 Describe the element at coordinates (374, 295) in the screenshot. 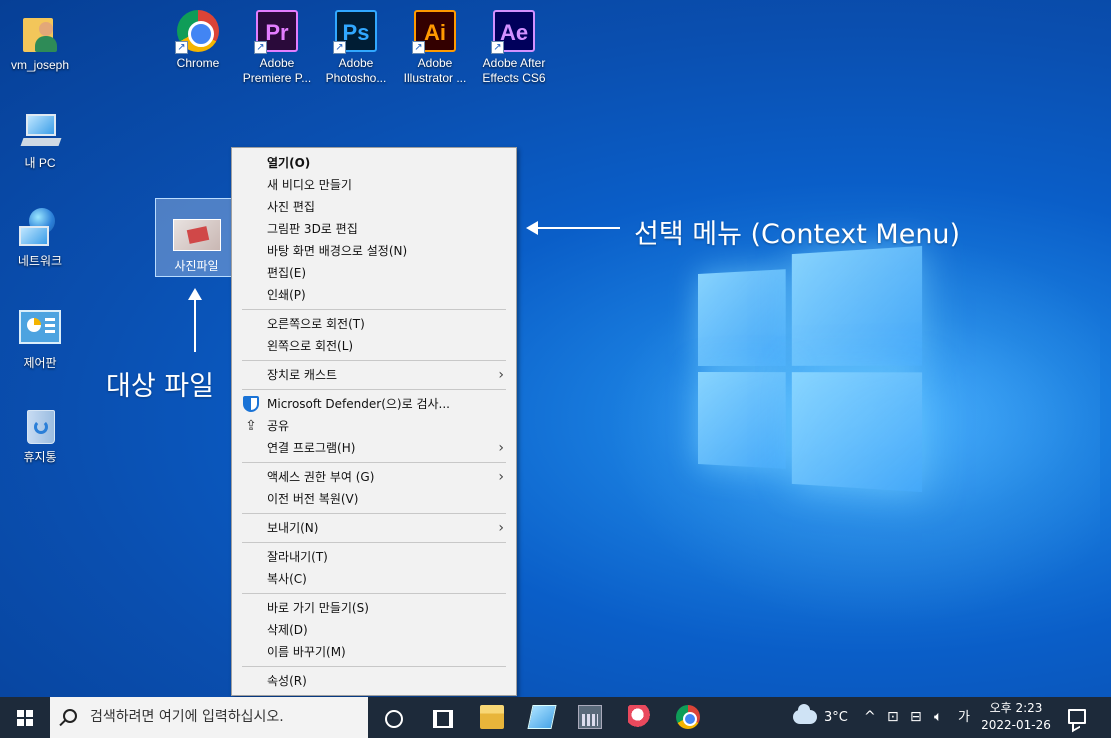

I see `menu-item: 인쇄(P)` at that location.